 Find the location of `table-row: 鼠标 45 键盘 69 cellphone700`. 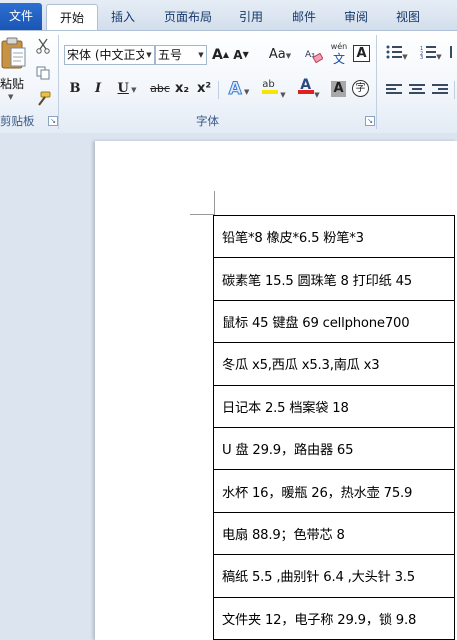

table-row: 鼠标 45 键盘 69 cellphone700 is located at coordinates (334, 321).